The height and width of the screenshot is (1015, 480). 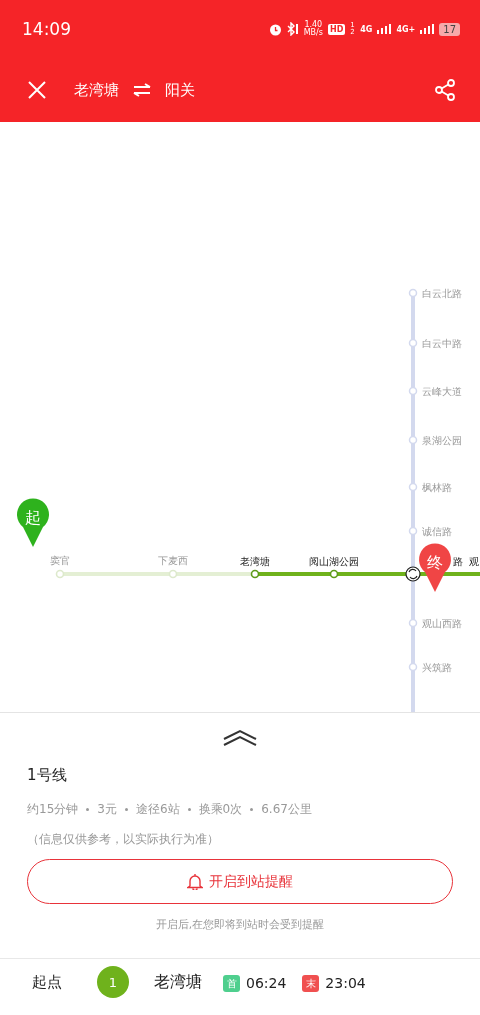 I want to click on network-speed: 1.40, so click(x=313, y=25).